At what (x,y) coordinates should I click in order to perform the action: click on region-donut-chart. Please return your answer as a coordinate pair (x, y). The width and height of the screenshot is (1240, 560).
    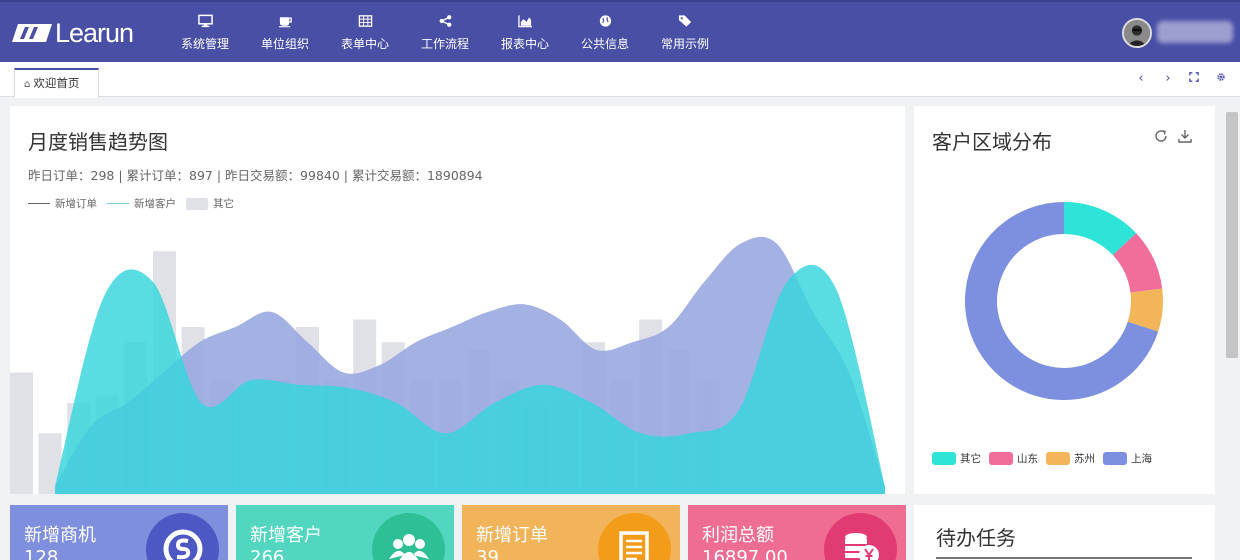
    Looking at the image, I should click on (1064, 301).